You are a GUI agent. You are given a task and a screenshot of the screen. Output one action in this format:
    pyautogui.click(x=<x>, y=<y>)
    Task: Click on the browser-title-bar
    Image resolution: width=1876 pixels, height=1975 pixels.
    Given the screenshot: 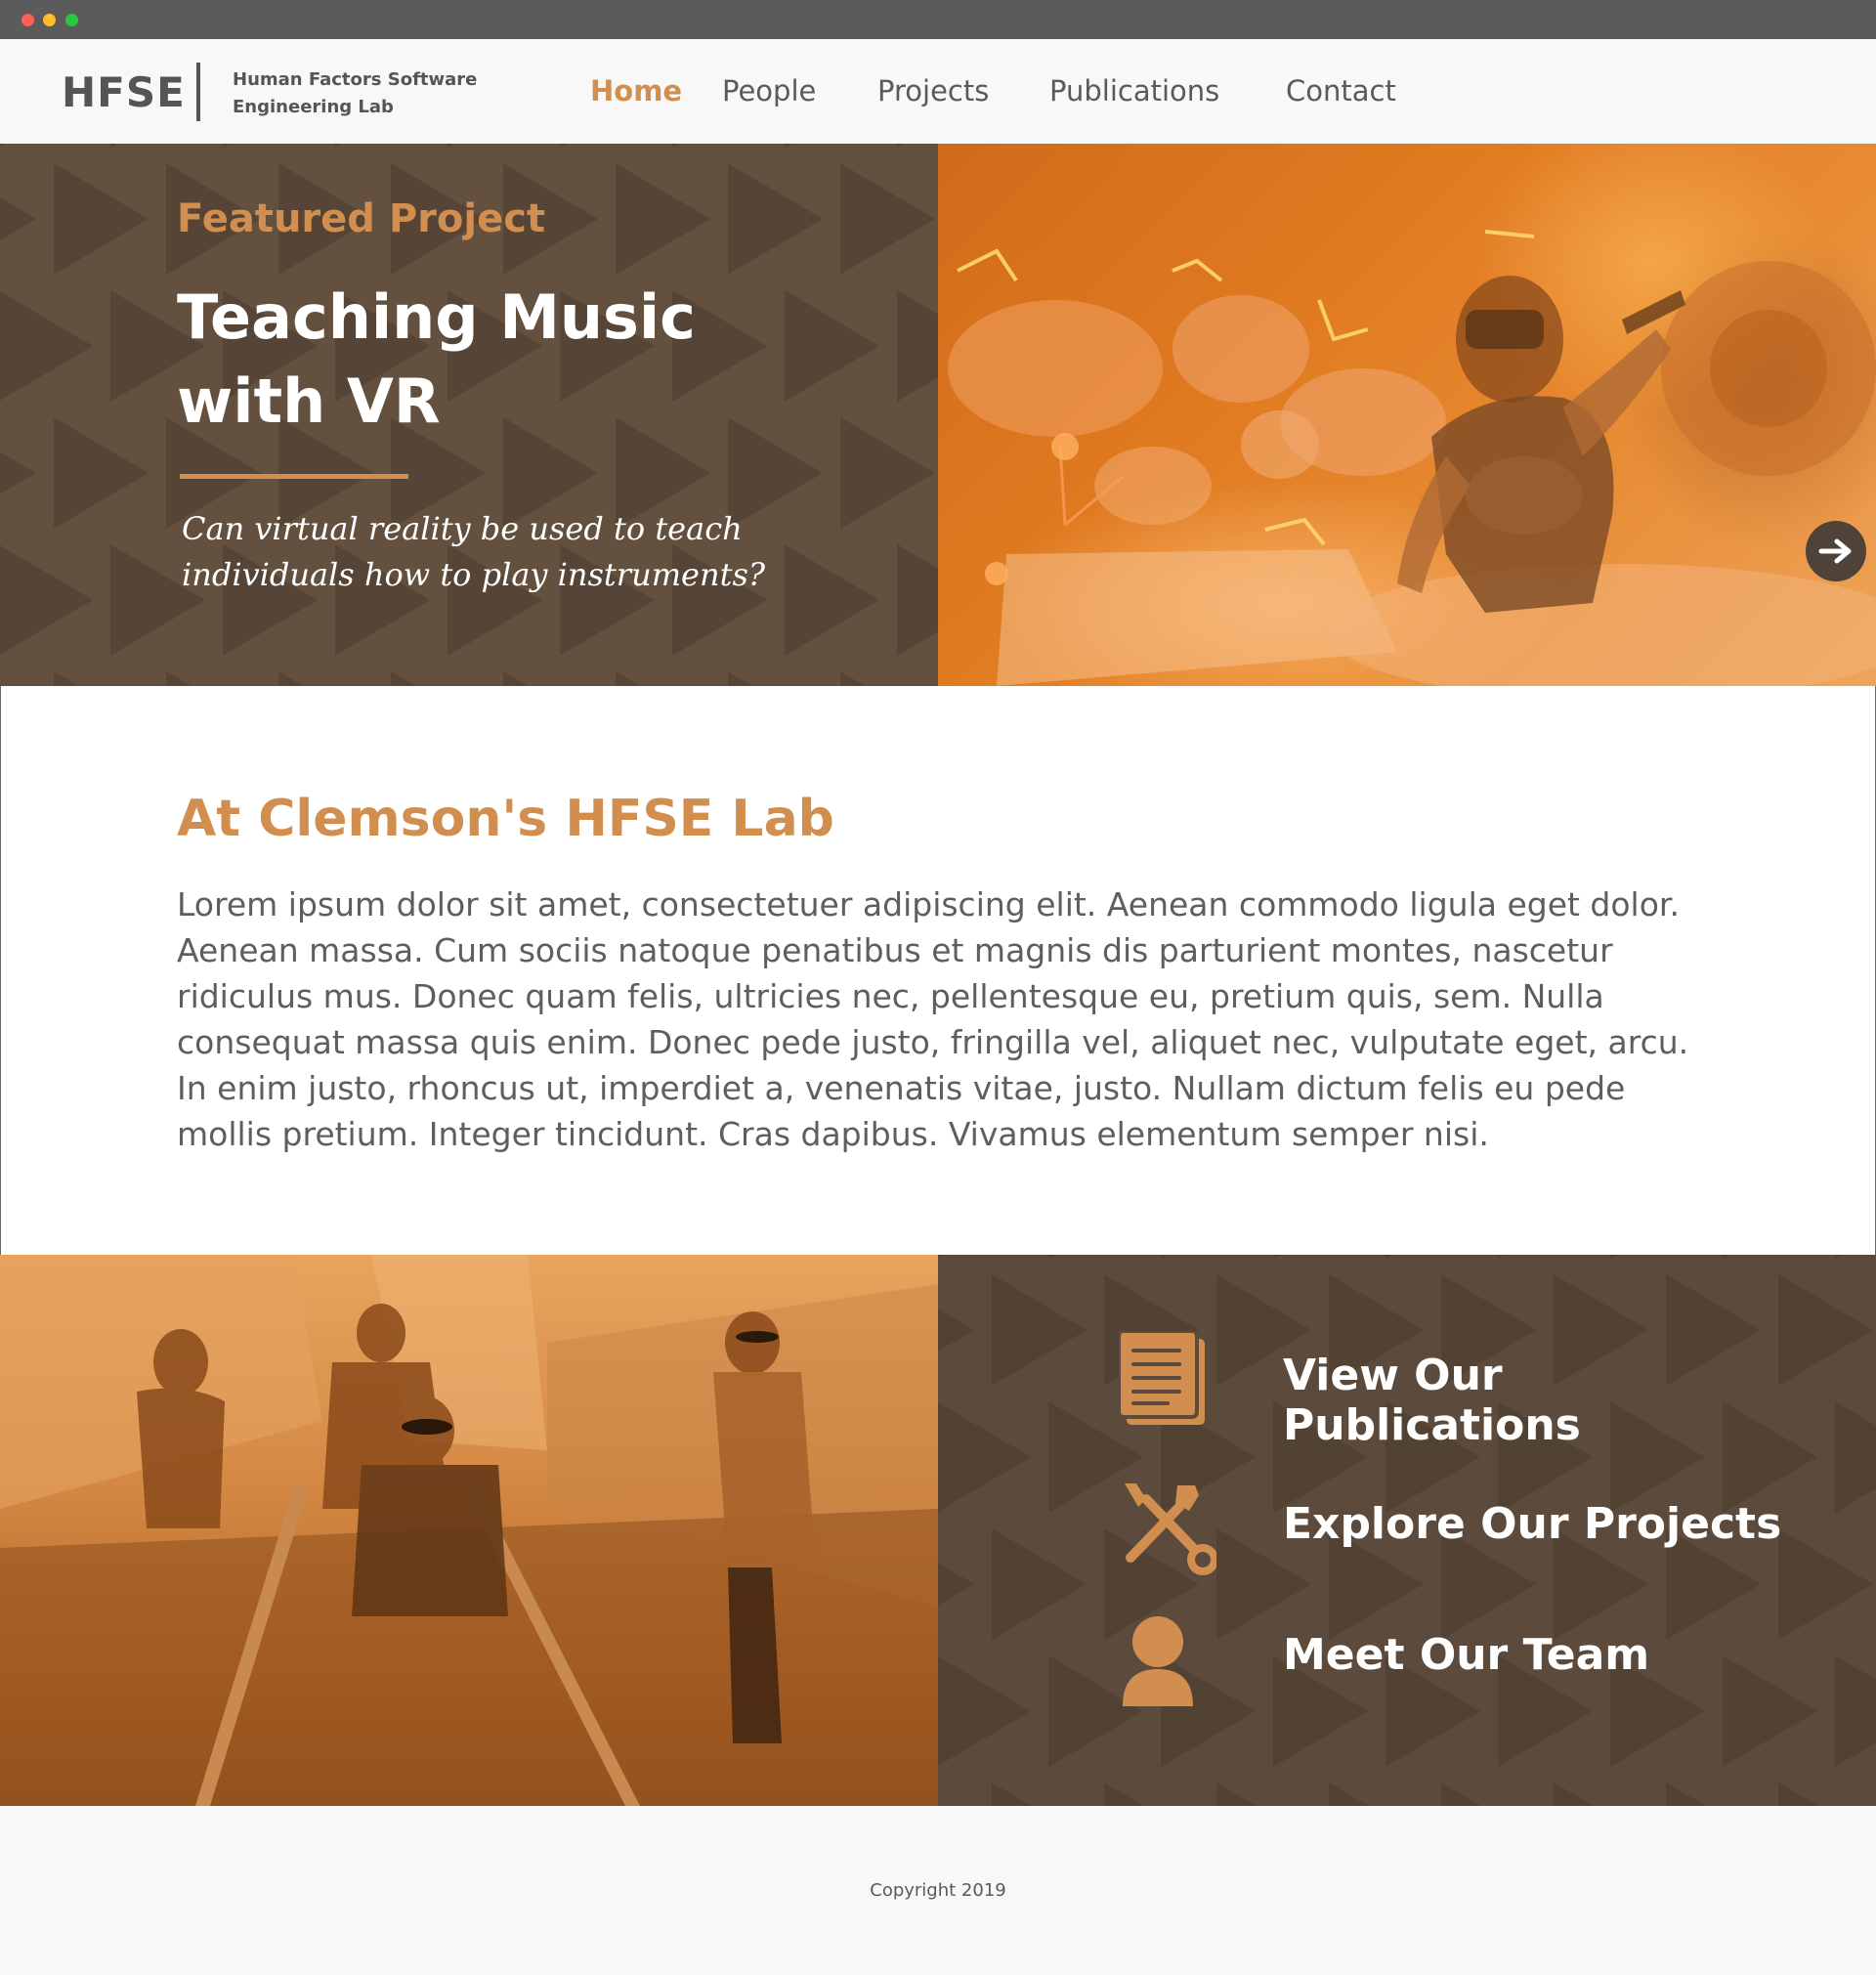 What is the action you would take?
    pyautogui.click(x=938, y=20)
    